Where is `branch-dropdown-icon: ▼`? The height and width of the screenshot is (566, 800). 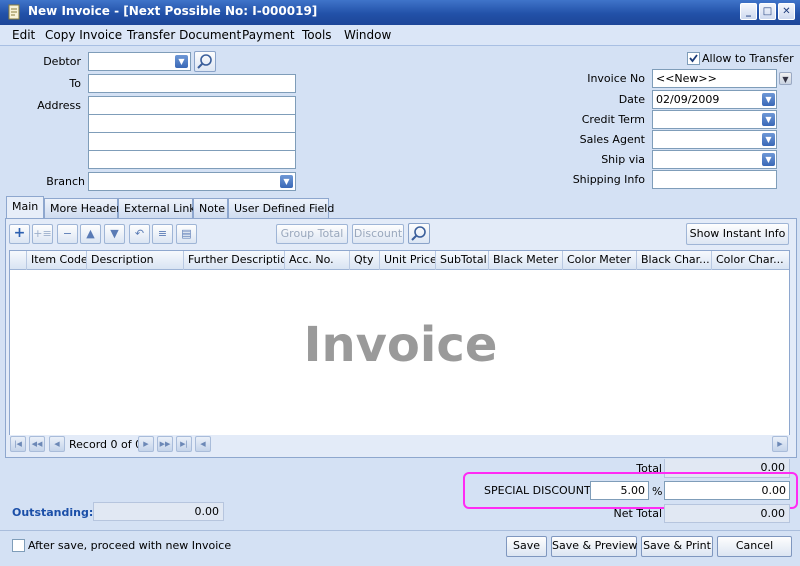
branch-dropdown-icon: ▼ is located at coordinates (286, 181).